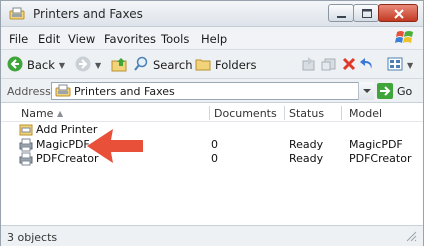 This screenshot has height=246, width=424. I want to click on search-icon, so click(141, 65).